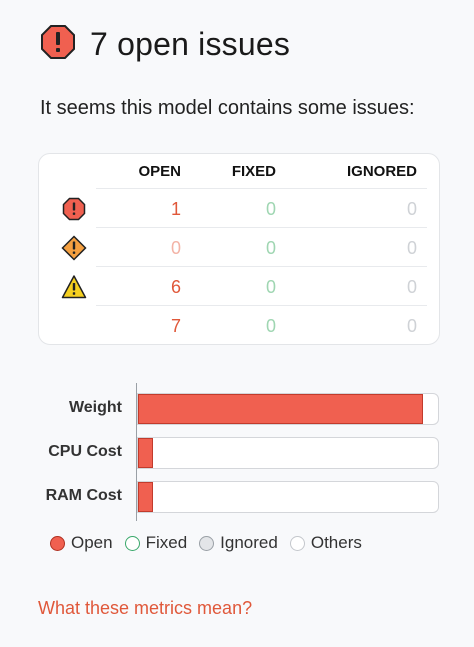  What do you see at coordinates (270, 209) in the screenshot?
I see `row-error-fixed: 0` at bounding box center [270, 209].